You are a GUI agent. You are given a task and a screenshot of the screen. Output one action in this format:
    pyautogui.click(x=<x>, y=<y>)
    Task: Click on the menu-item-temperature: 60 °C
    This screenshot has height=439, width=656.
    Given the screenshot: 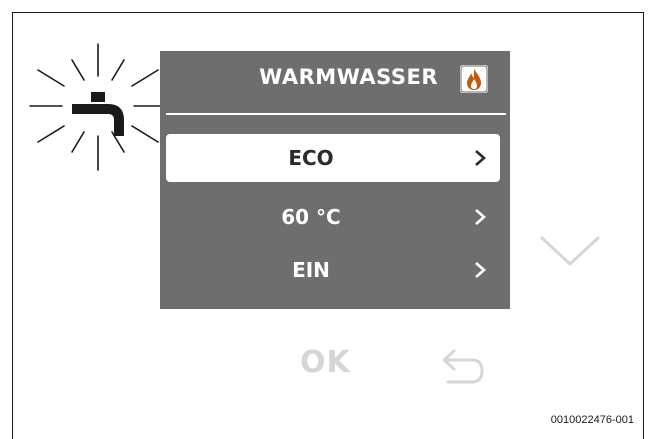 What is the action you would take?
    pyautogui.click(x=333, y=217)
    